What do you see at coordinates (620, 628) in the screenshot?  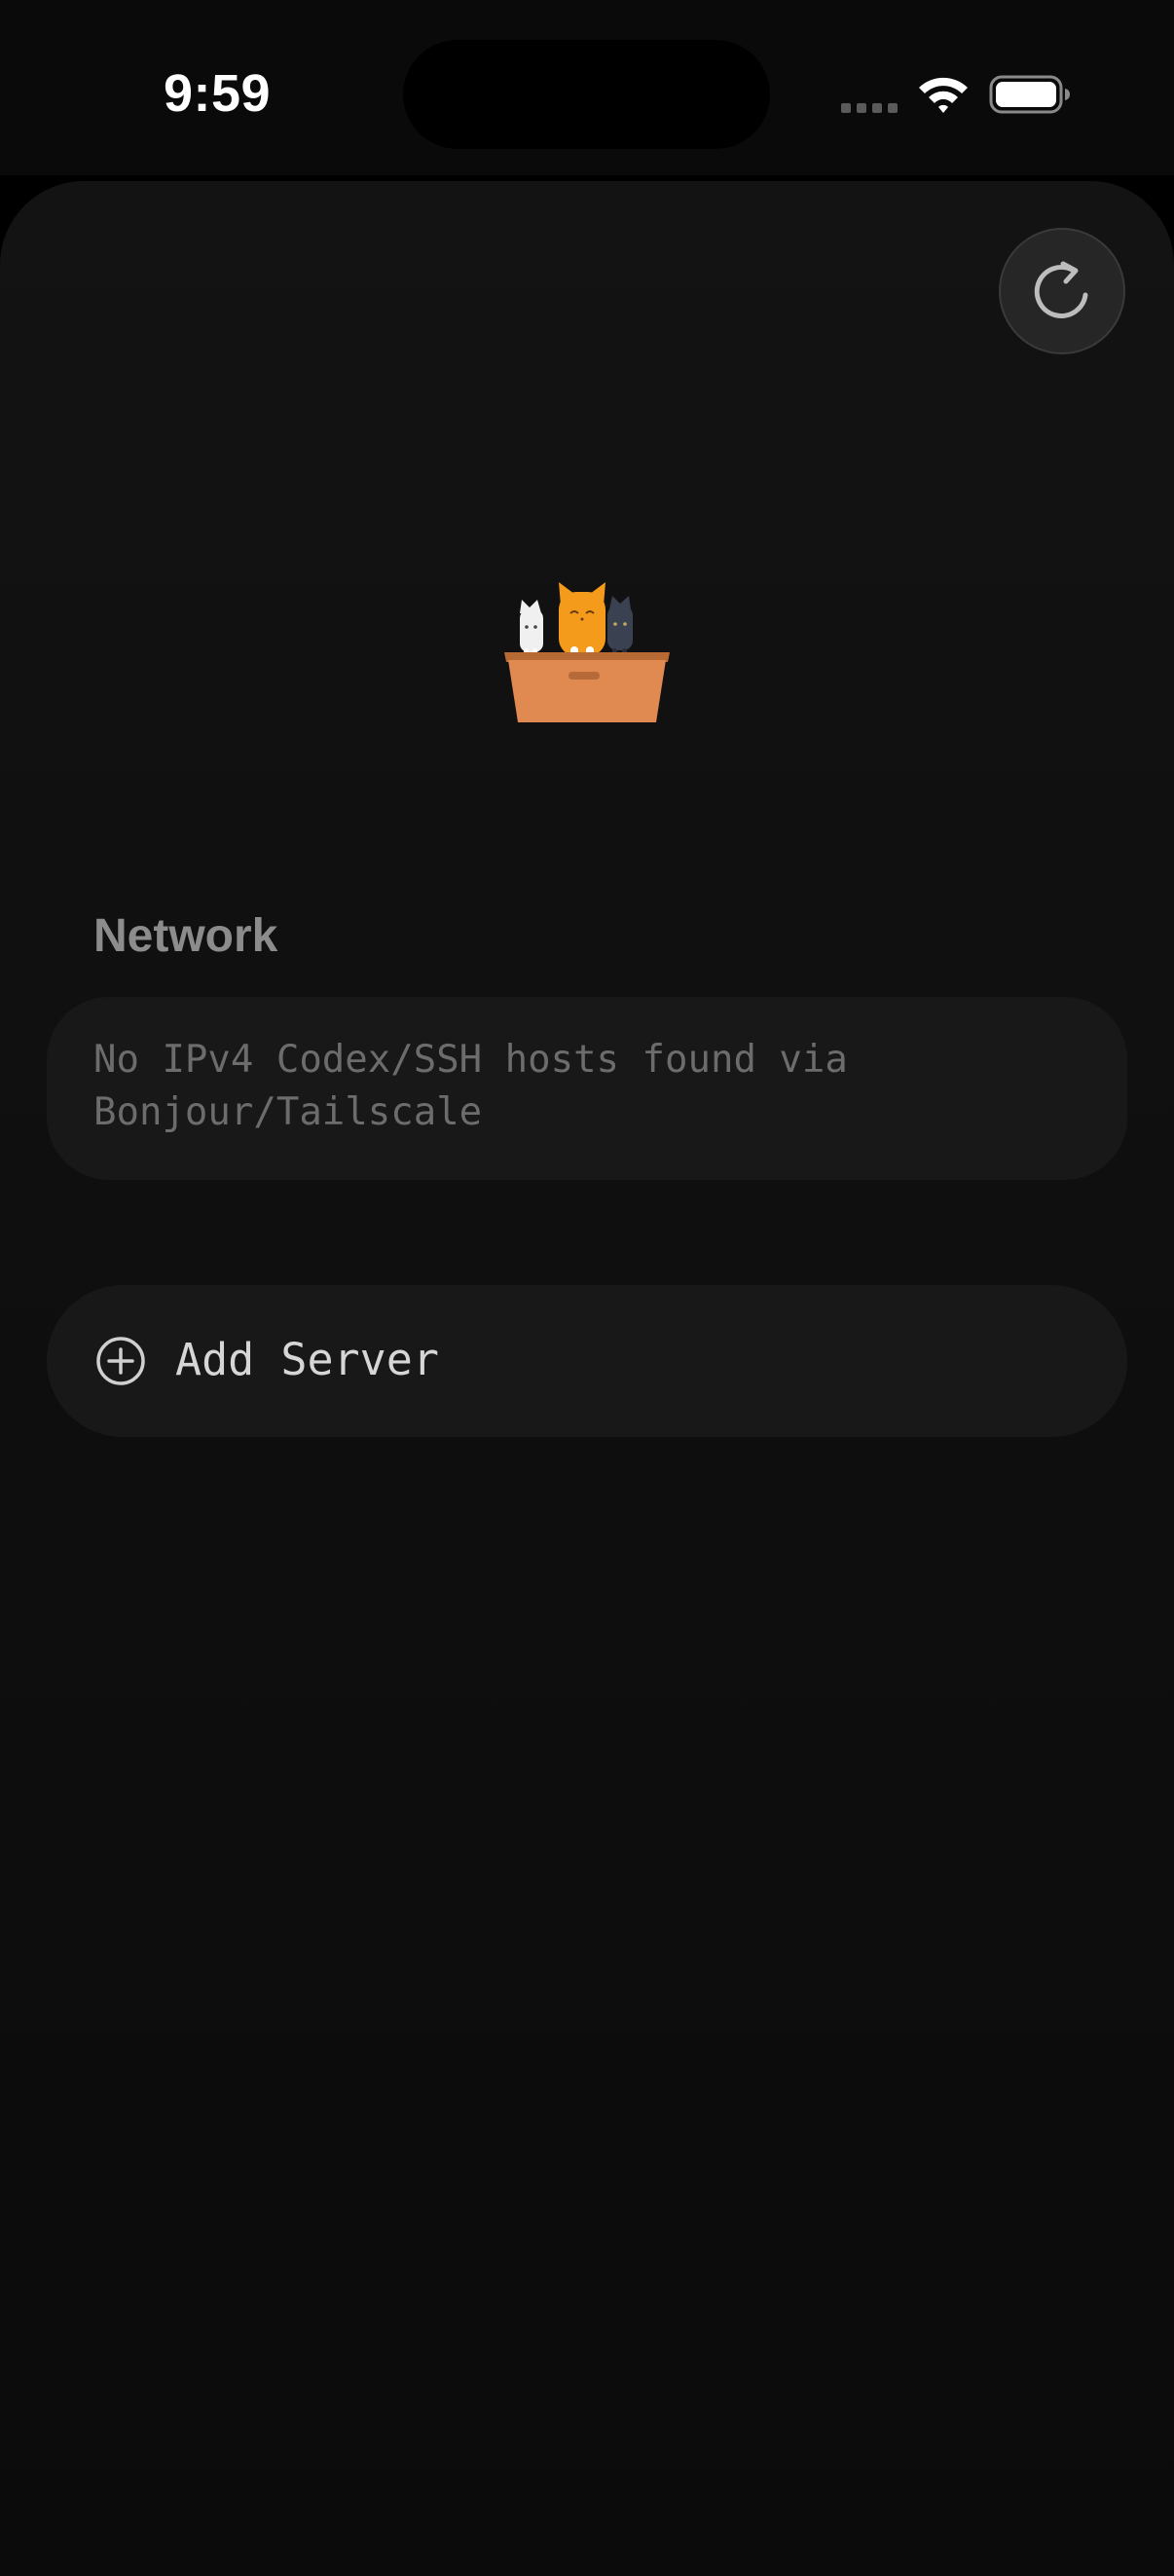 I see `grey-cat` at bounding box center [620, 628].